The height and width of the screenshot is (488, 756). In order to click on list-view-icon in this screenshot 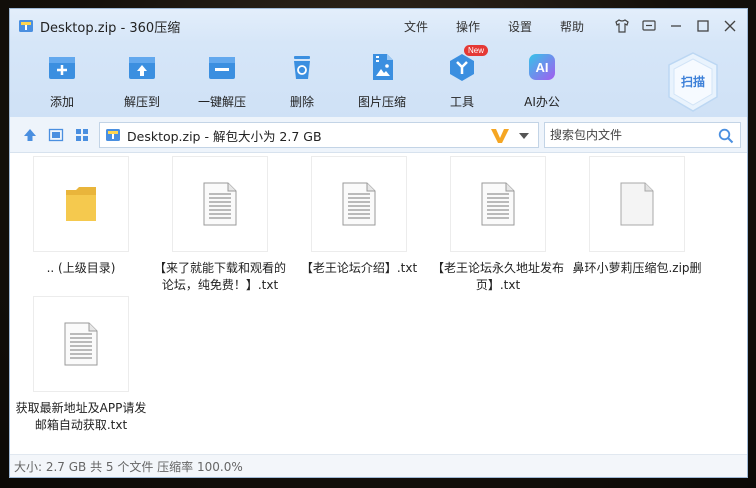, I will do `click(56, 135)`.